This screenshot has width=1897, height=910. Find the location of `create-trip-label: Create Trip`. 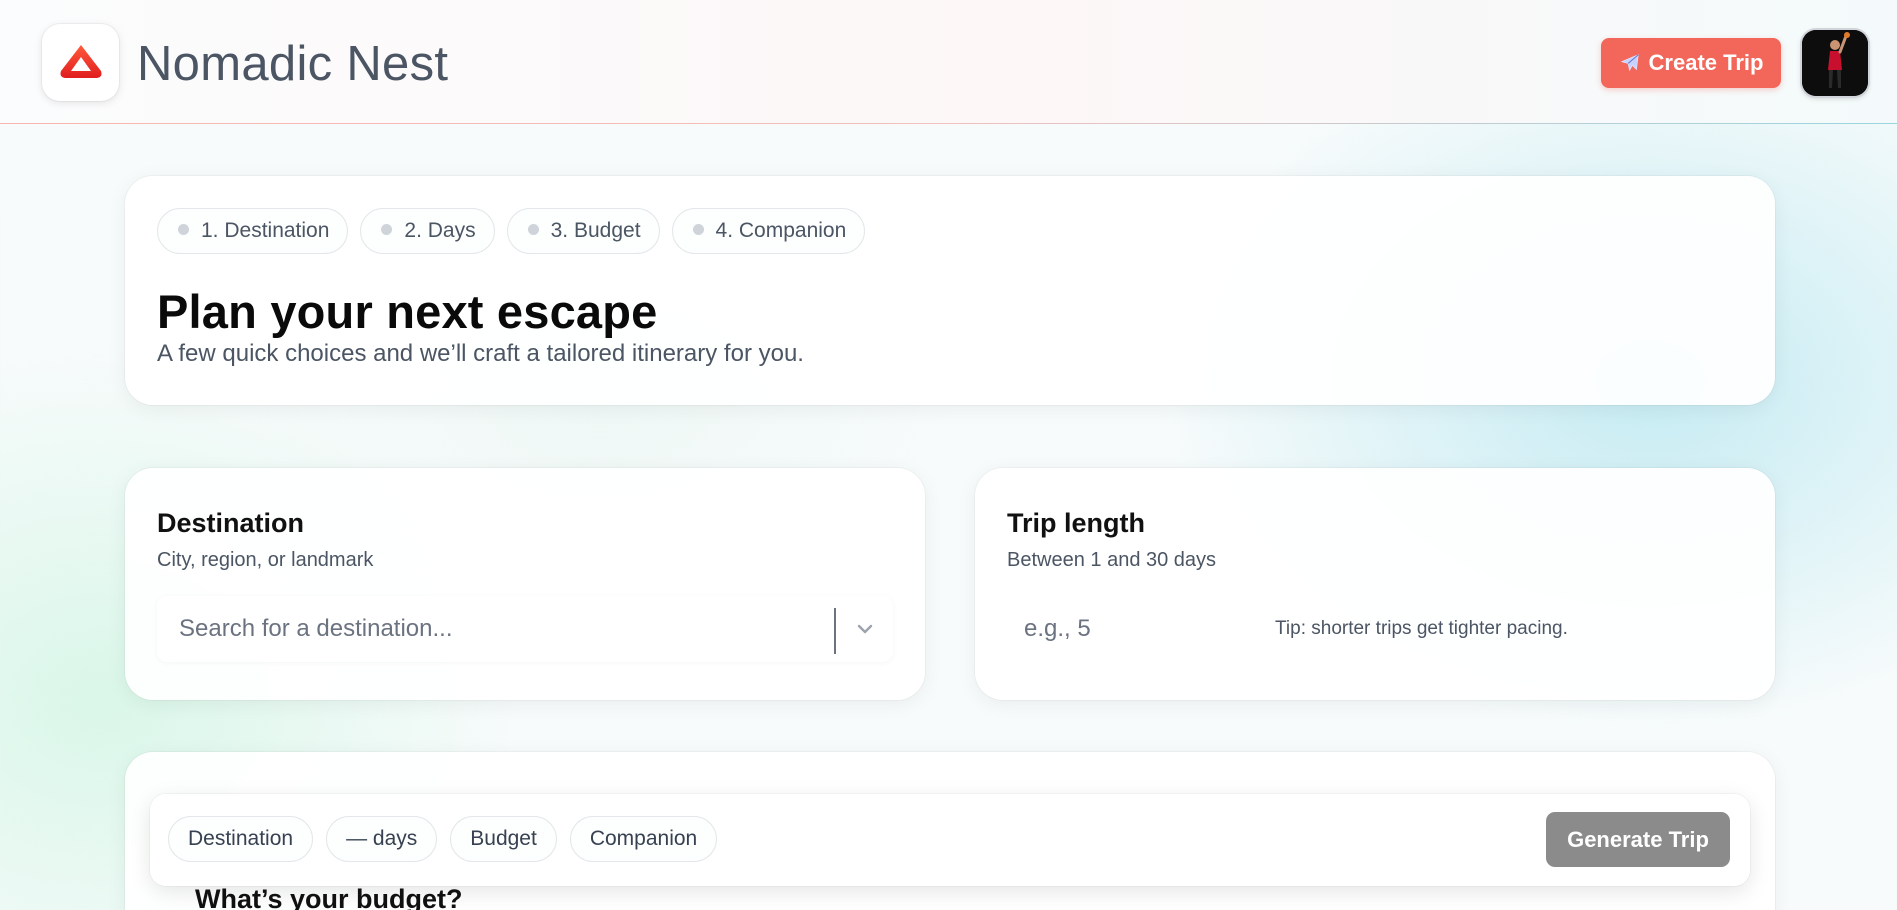

create-trip-label: Create Trip is located at coordinates (1706, 62).